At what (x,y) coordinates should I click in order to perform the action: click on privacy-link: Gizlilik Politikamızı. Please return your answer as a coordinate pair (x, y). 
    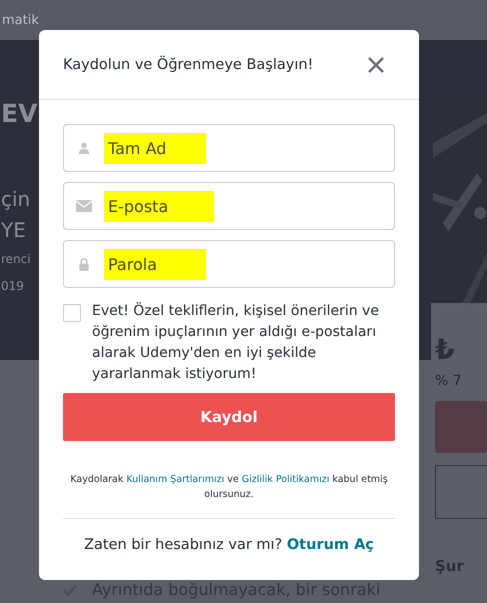
    Looking at the image, I should click on (286, 479).